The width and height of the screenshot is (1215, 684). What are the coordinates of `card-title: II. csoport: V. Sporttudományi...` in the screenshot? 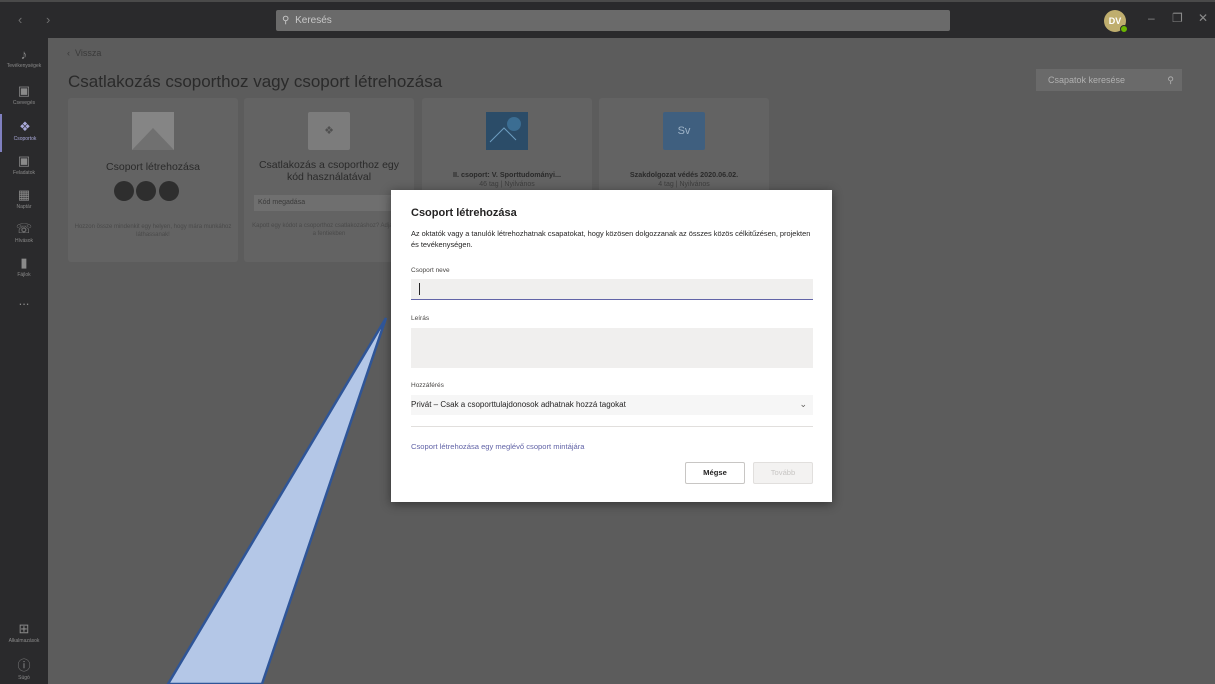 It's located at (507, 174).